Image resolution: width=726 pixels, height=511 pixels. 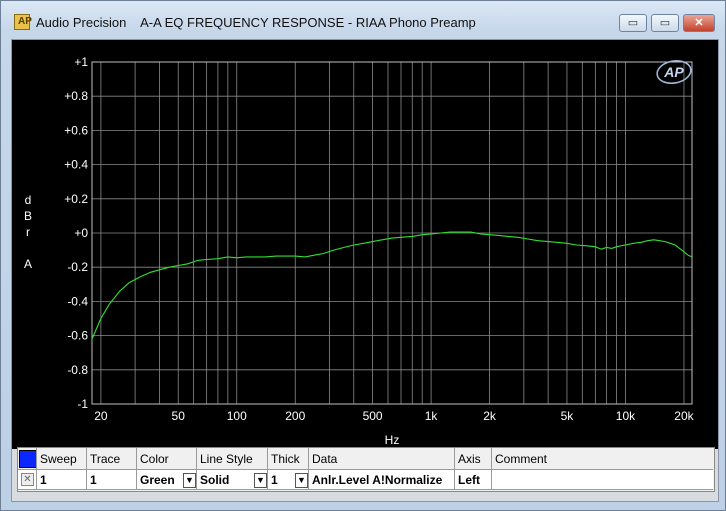 I want to click on close-icon: ✕, so click(x=699, y=23).